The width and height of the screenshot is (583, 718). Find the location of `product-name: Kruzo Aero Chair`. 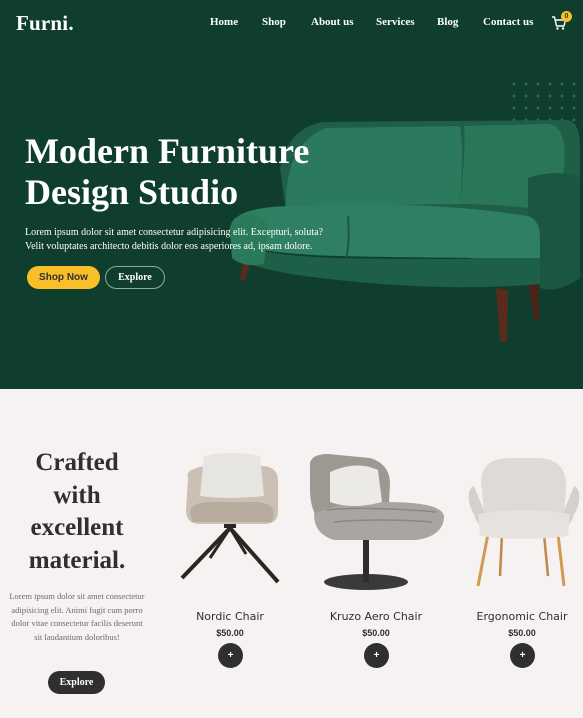

product-name: Kruzo Aero Chair is located at coordinates (376, 616).